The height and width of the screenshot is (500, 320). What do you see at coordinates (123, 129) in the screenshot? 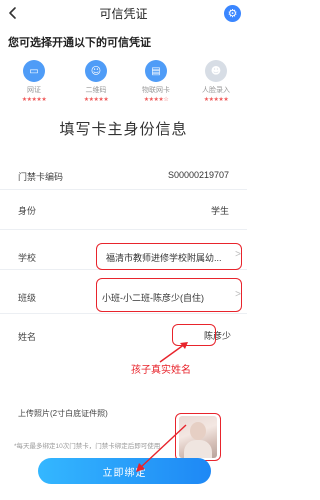
I see `form-title: 填写卡主身份信息` at bounding box center [123, 129].